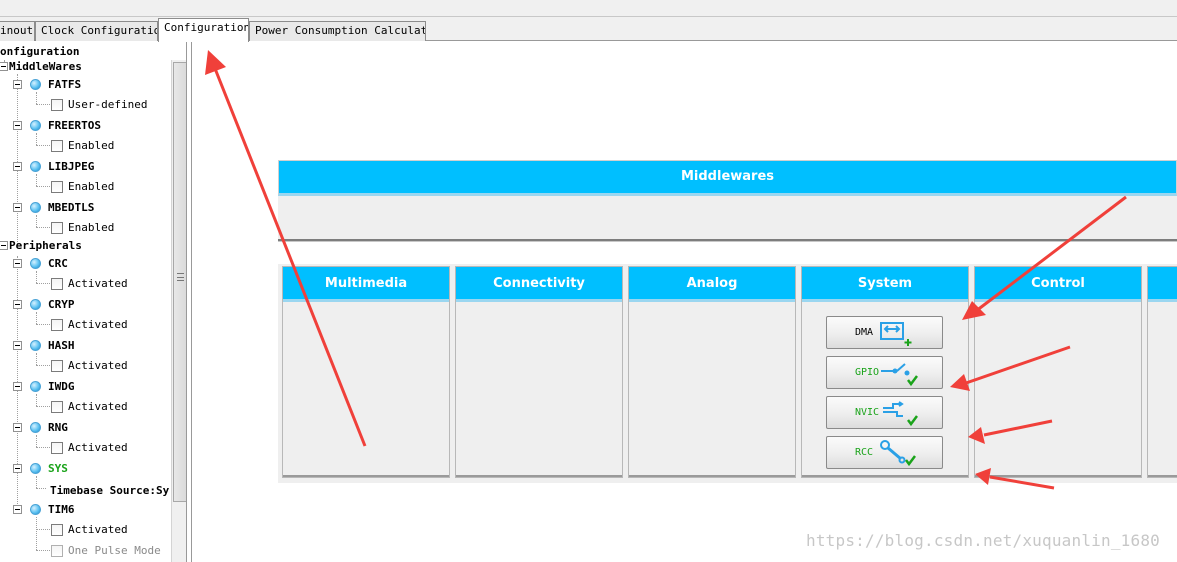 This screenshot has height=562, width=1177. What do you see at coordinates (539, 283) in the screenshot?
I see `category-title: Connectivity` at bounding box center [539, 283].